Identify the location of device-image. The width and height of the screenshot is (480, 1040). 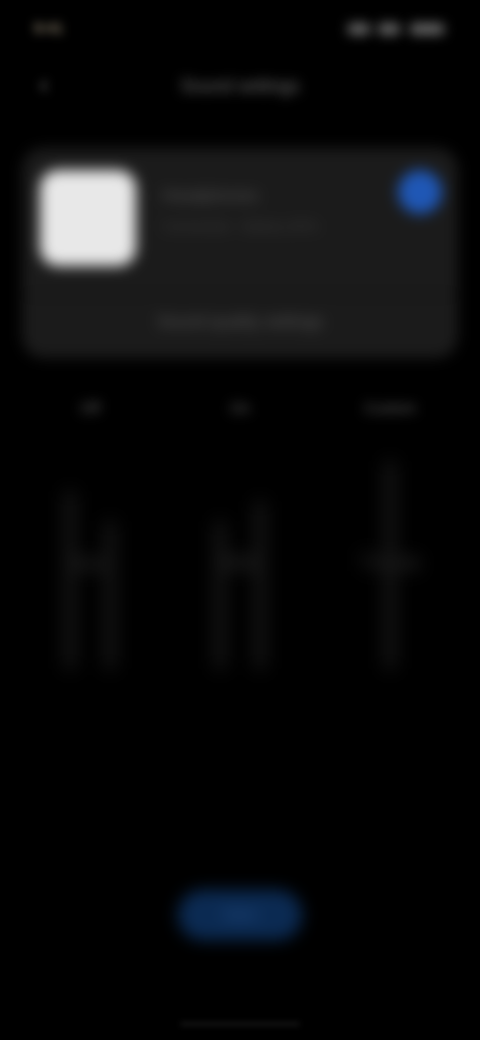
(88, 218).